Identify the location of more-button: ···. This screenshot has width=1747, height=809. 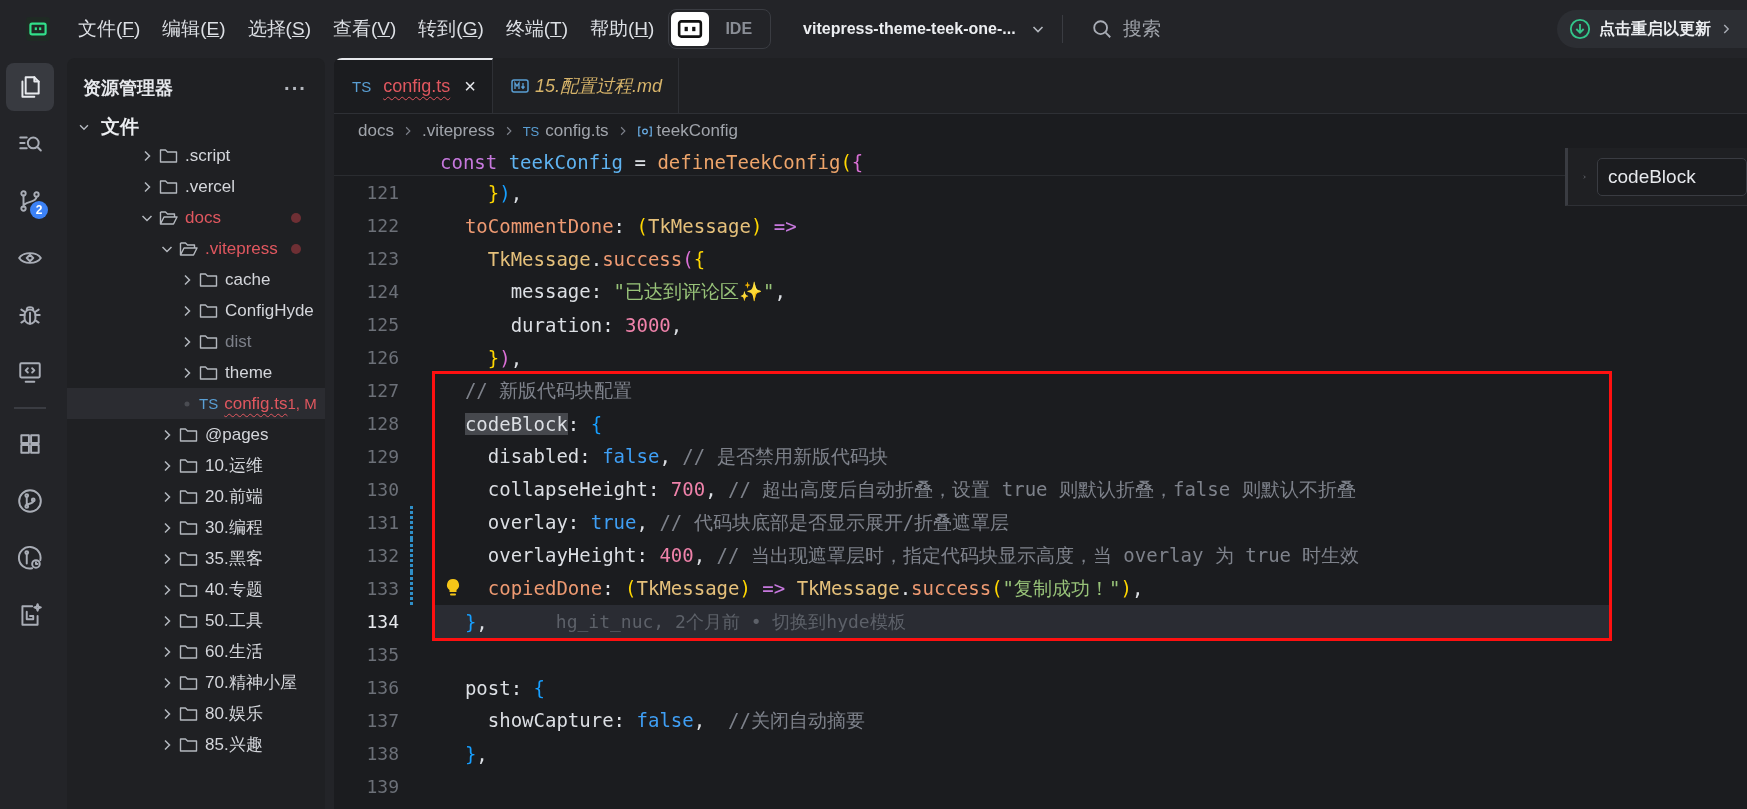
(295, 88).